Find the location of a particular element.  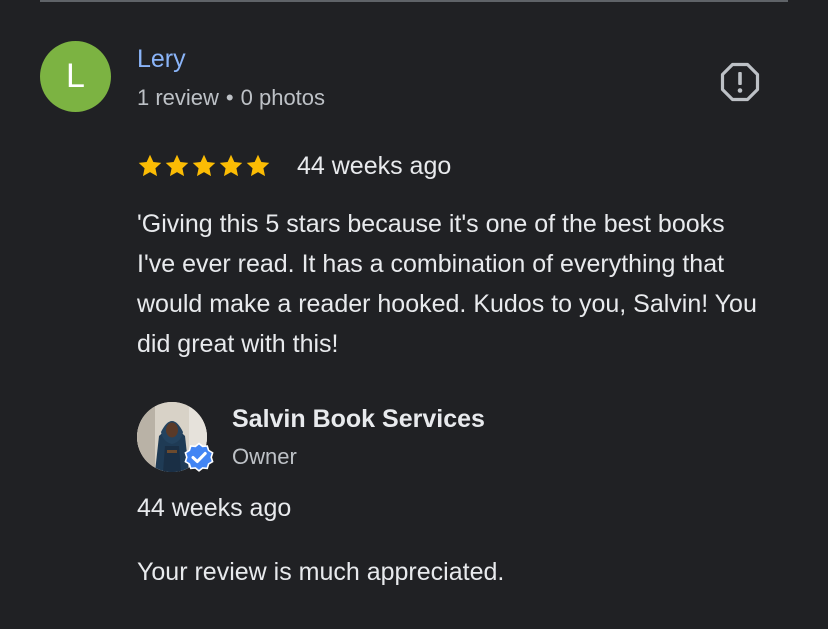

top-divider is located at coordinates (414, 1).